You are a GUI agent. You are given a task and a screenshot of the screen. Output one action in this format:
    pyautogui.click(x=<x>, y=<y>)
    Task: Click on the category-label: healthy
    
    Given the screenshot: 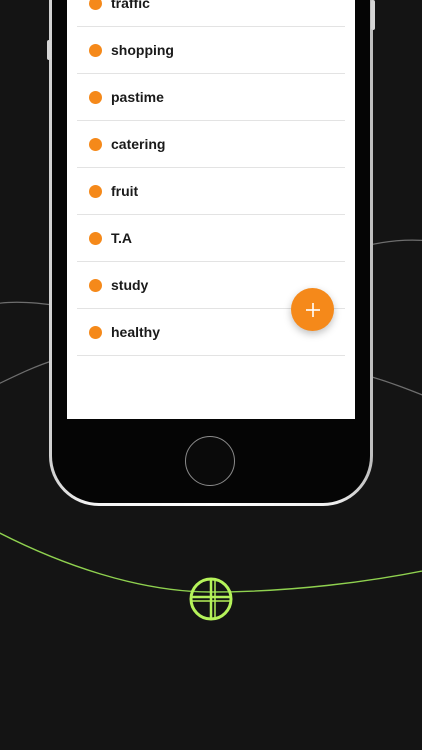 What is the action you would take?
    pyautogui.click(x=136, y=332)
    